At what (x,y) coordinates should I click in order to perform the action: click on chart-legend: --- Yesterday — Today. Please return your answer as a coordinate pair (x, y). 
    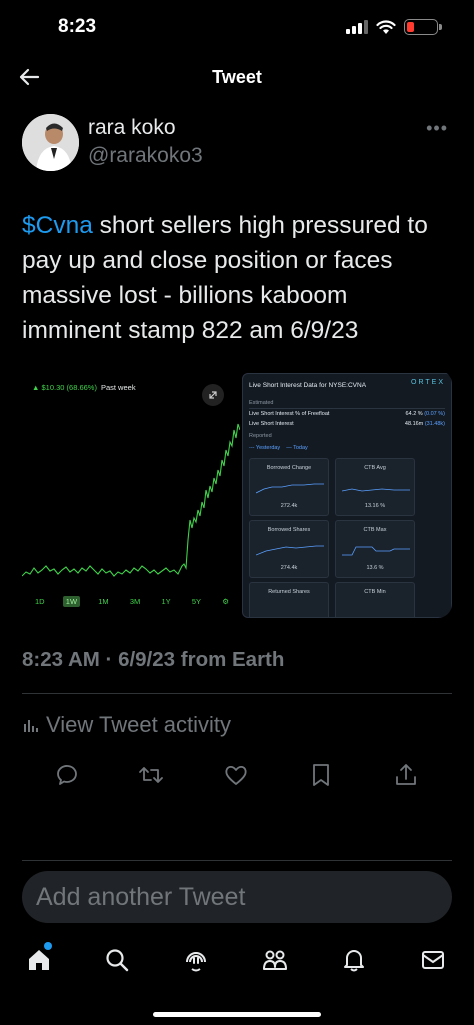
    Looking at the image, I should click on (278, 448).